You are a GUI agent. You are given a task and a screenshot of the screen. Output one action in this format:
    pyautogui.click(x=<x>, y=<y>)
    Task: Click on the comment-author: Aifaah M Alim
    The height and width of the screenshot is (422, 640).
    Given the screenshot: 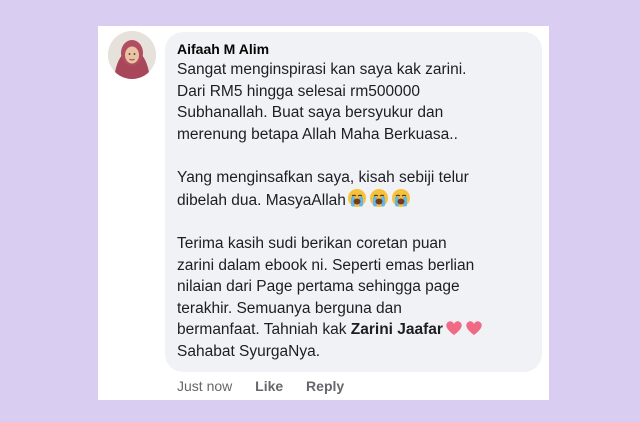 What is the action you would take?
    pyautogui.click(x=353, y=49)
    